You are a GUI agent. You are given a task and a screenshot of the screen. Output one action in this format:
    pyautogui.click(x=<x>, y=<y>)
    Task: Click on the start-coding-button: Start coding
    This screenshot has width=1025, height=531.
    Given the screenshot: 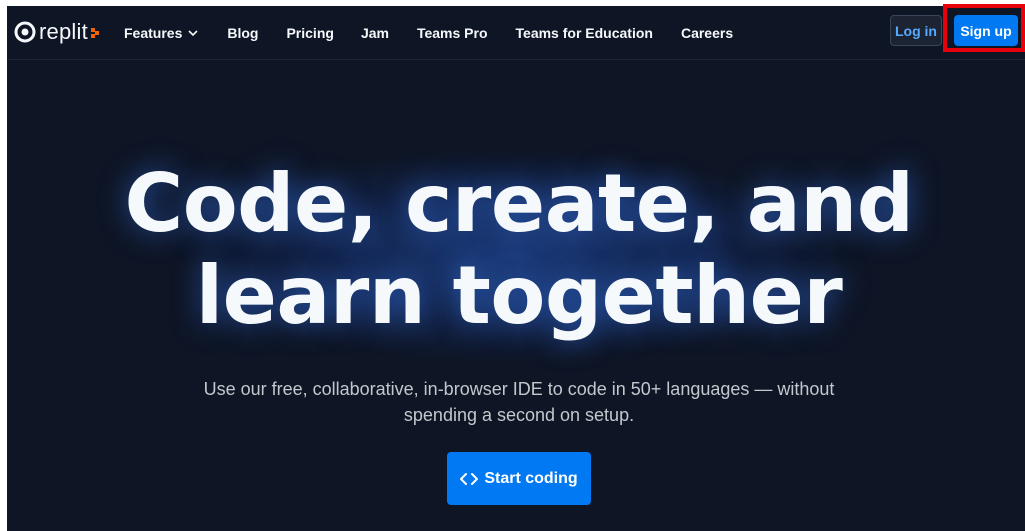 What is the action you would take?
    pyautogui.click(x=519, y=478)
    